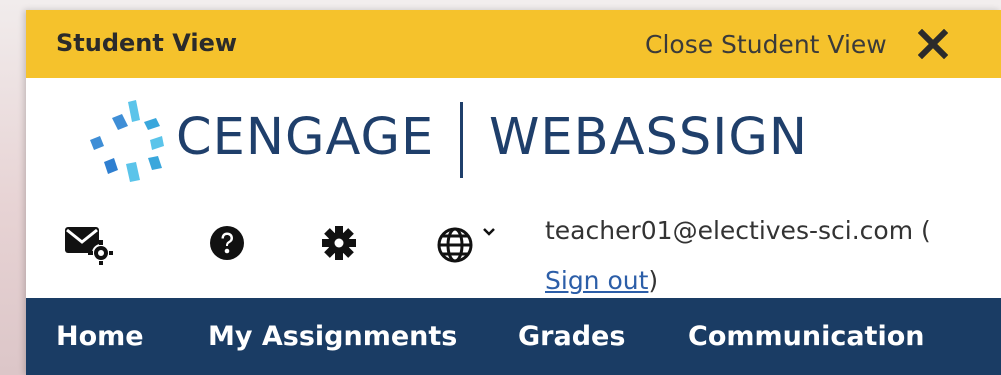 The width and height of the screenshot is (1001, 375). What do you see at coordinates (738, 230) in the screenshot?
I see `account-email: teacher01@electives-sci.com (` at bounding box center [738, 230].